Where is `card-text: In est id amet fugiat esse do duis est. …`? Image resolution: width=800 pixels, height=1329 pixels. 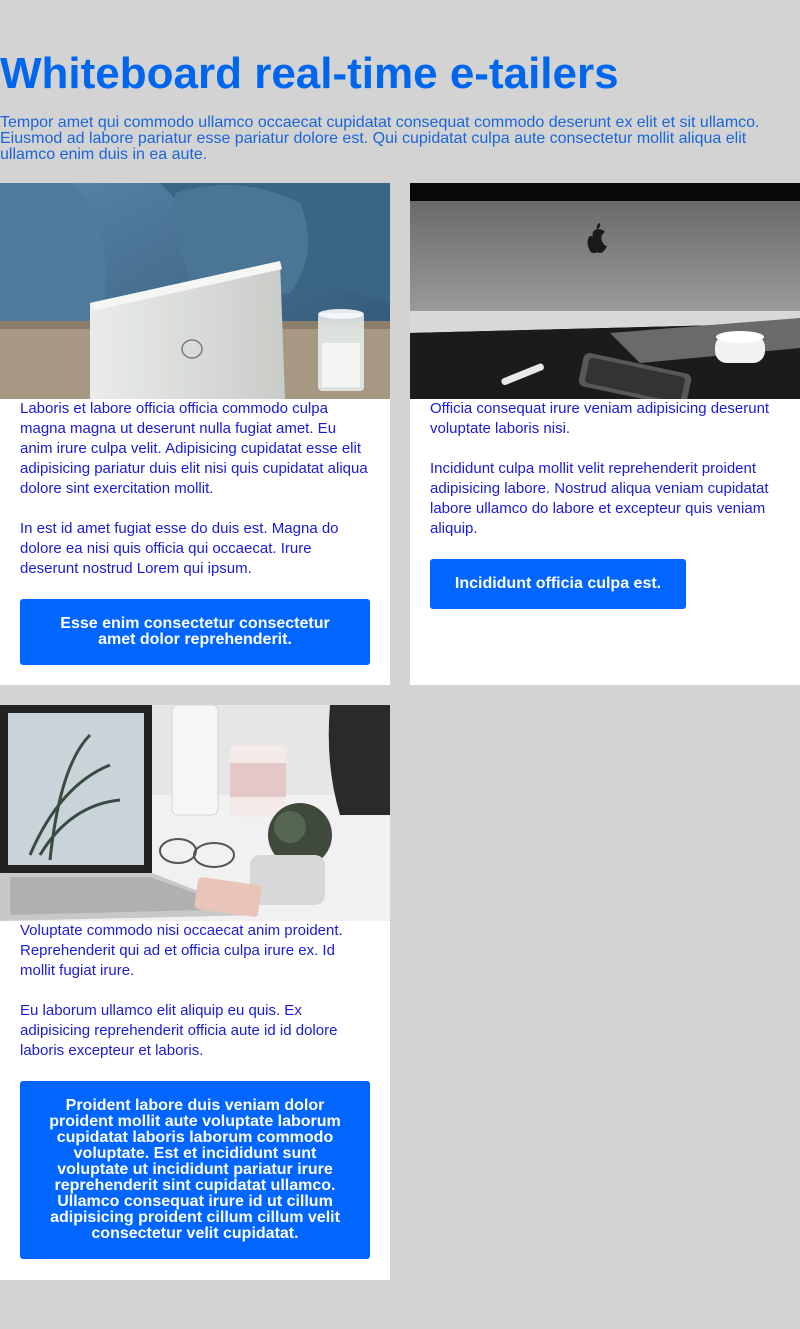
card-text: In est id amet fugiat esse do duis est. … is located at coordinates (179, 548).